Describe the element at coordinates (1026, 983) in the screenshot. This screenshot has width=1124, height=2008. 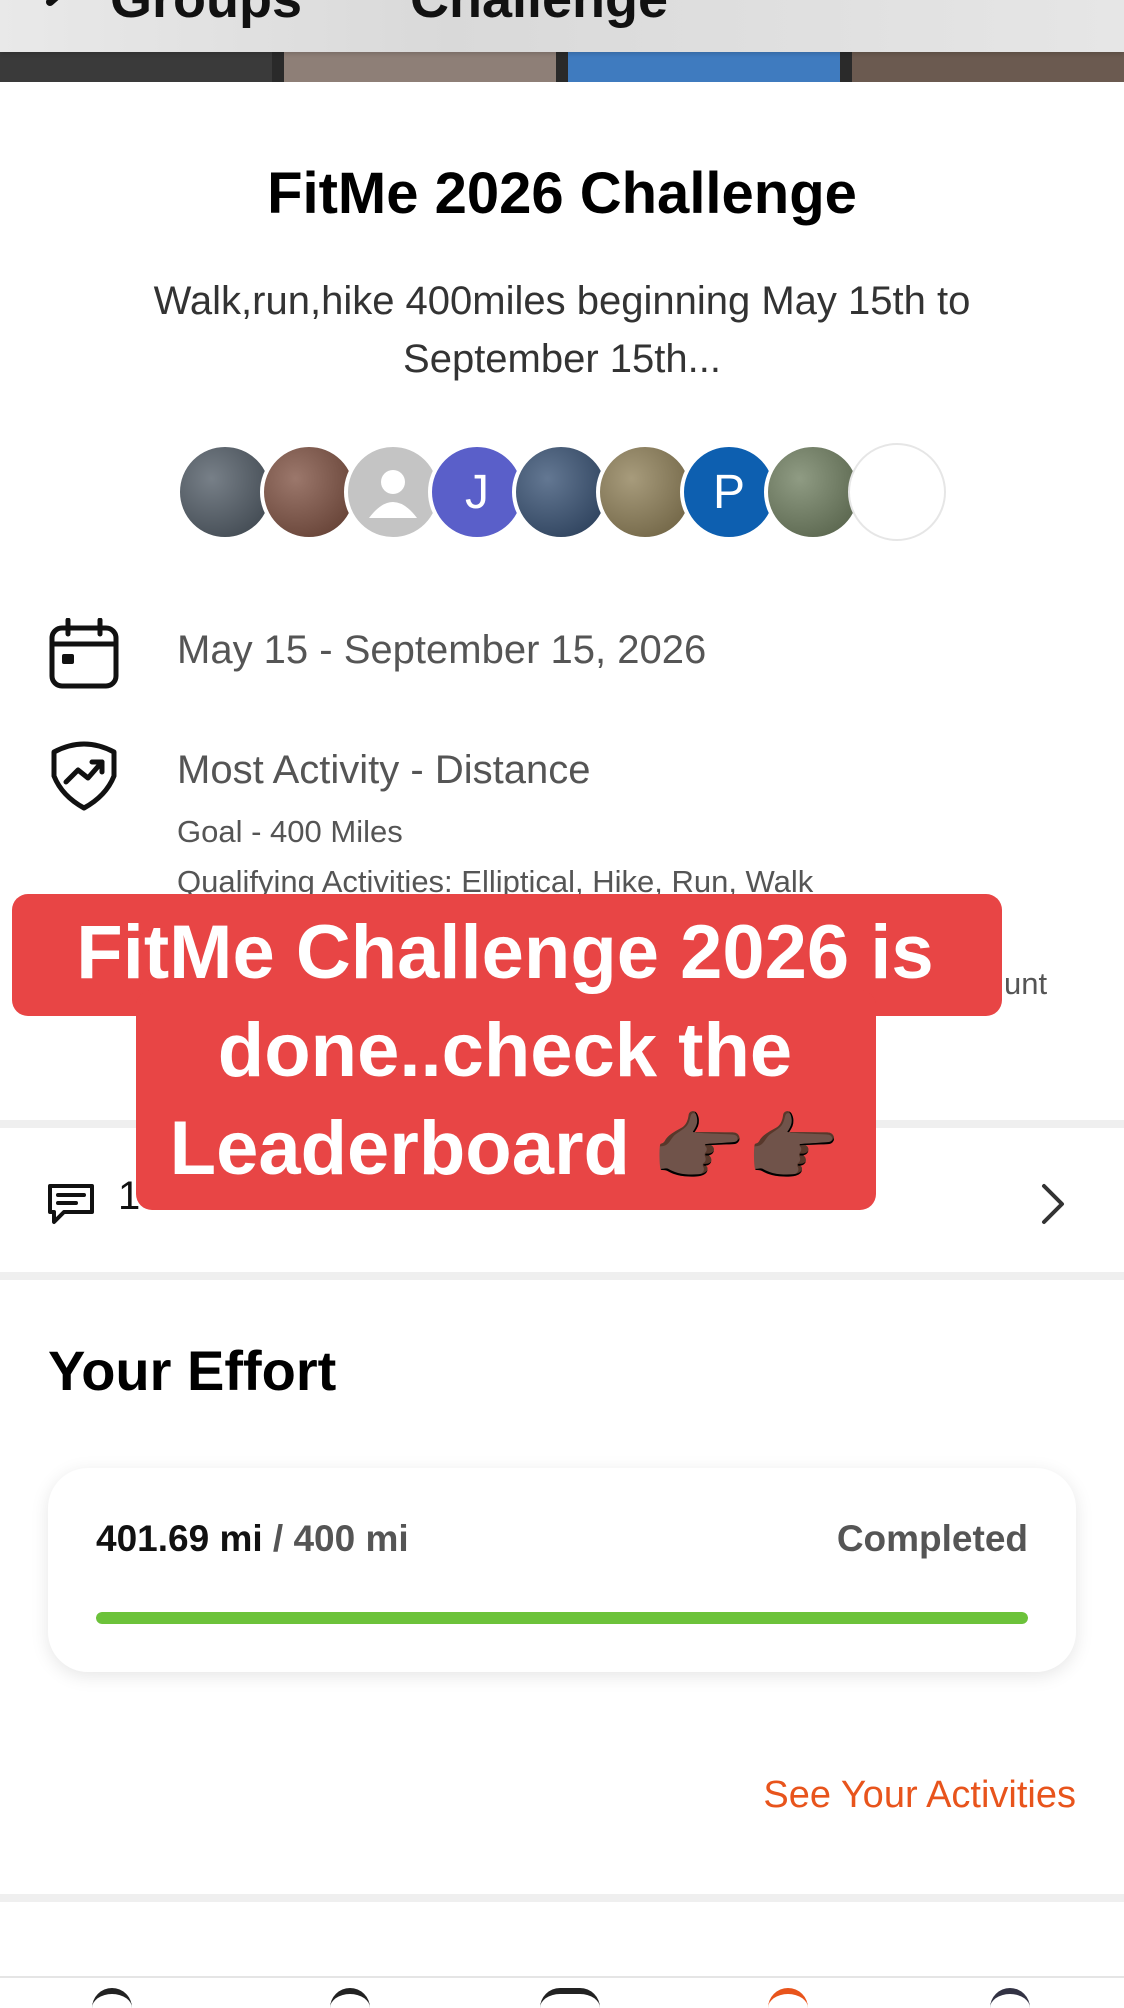
I see `clipped-text-fragment: unt` at that location.